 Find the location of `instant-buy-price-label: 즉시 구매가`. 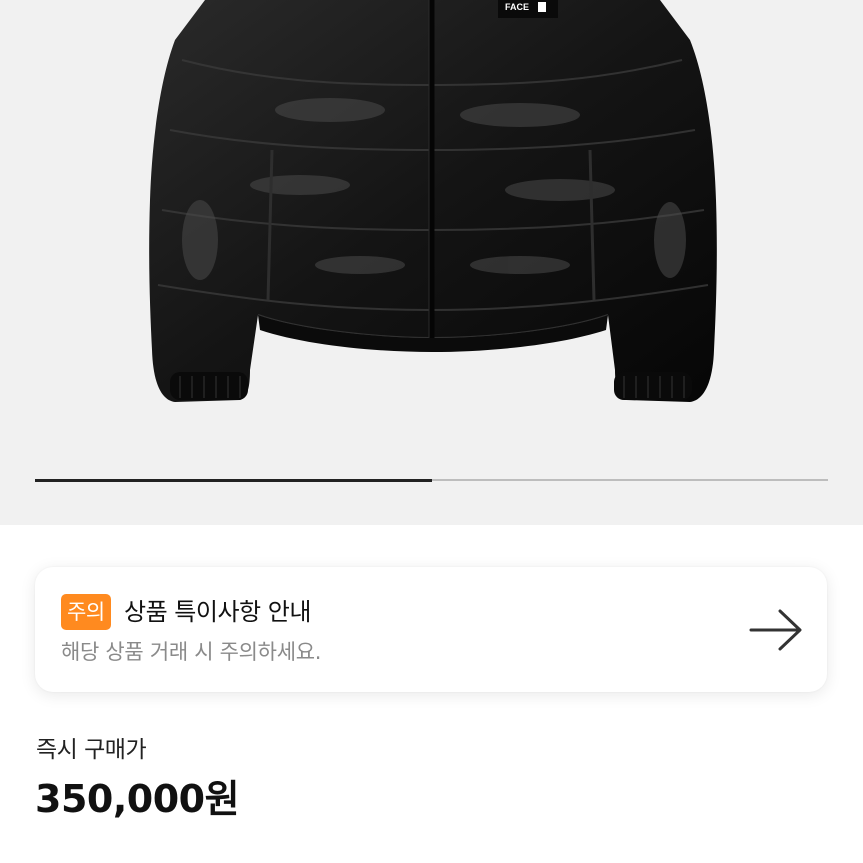

instant-buy-price-label: 즉시 구매가 is located at coordinates (91, 750).